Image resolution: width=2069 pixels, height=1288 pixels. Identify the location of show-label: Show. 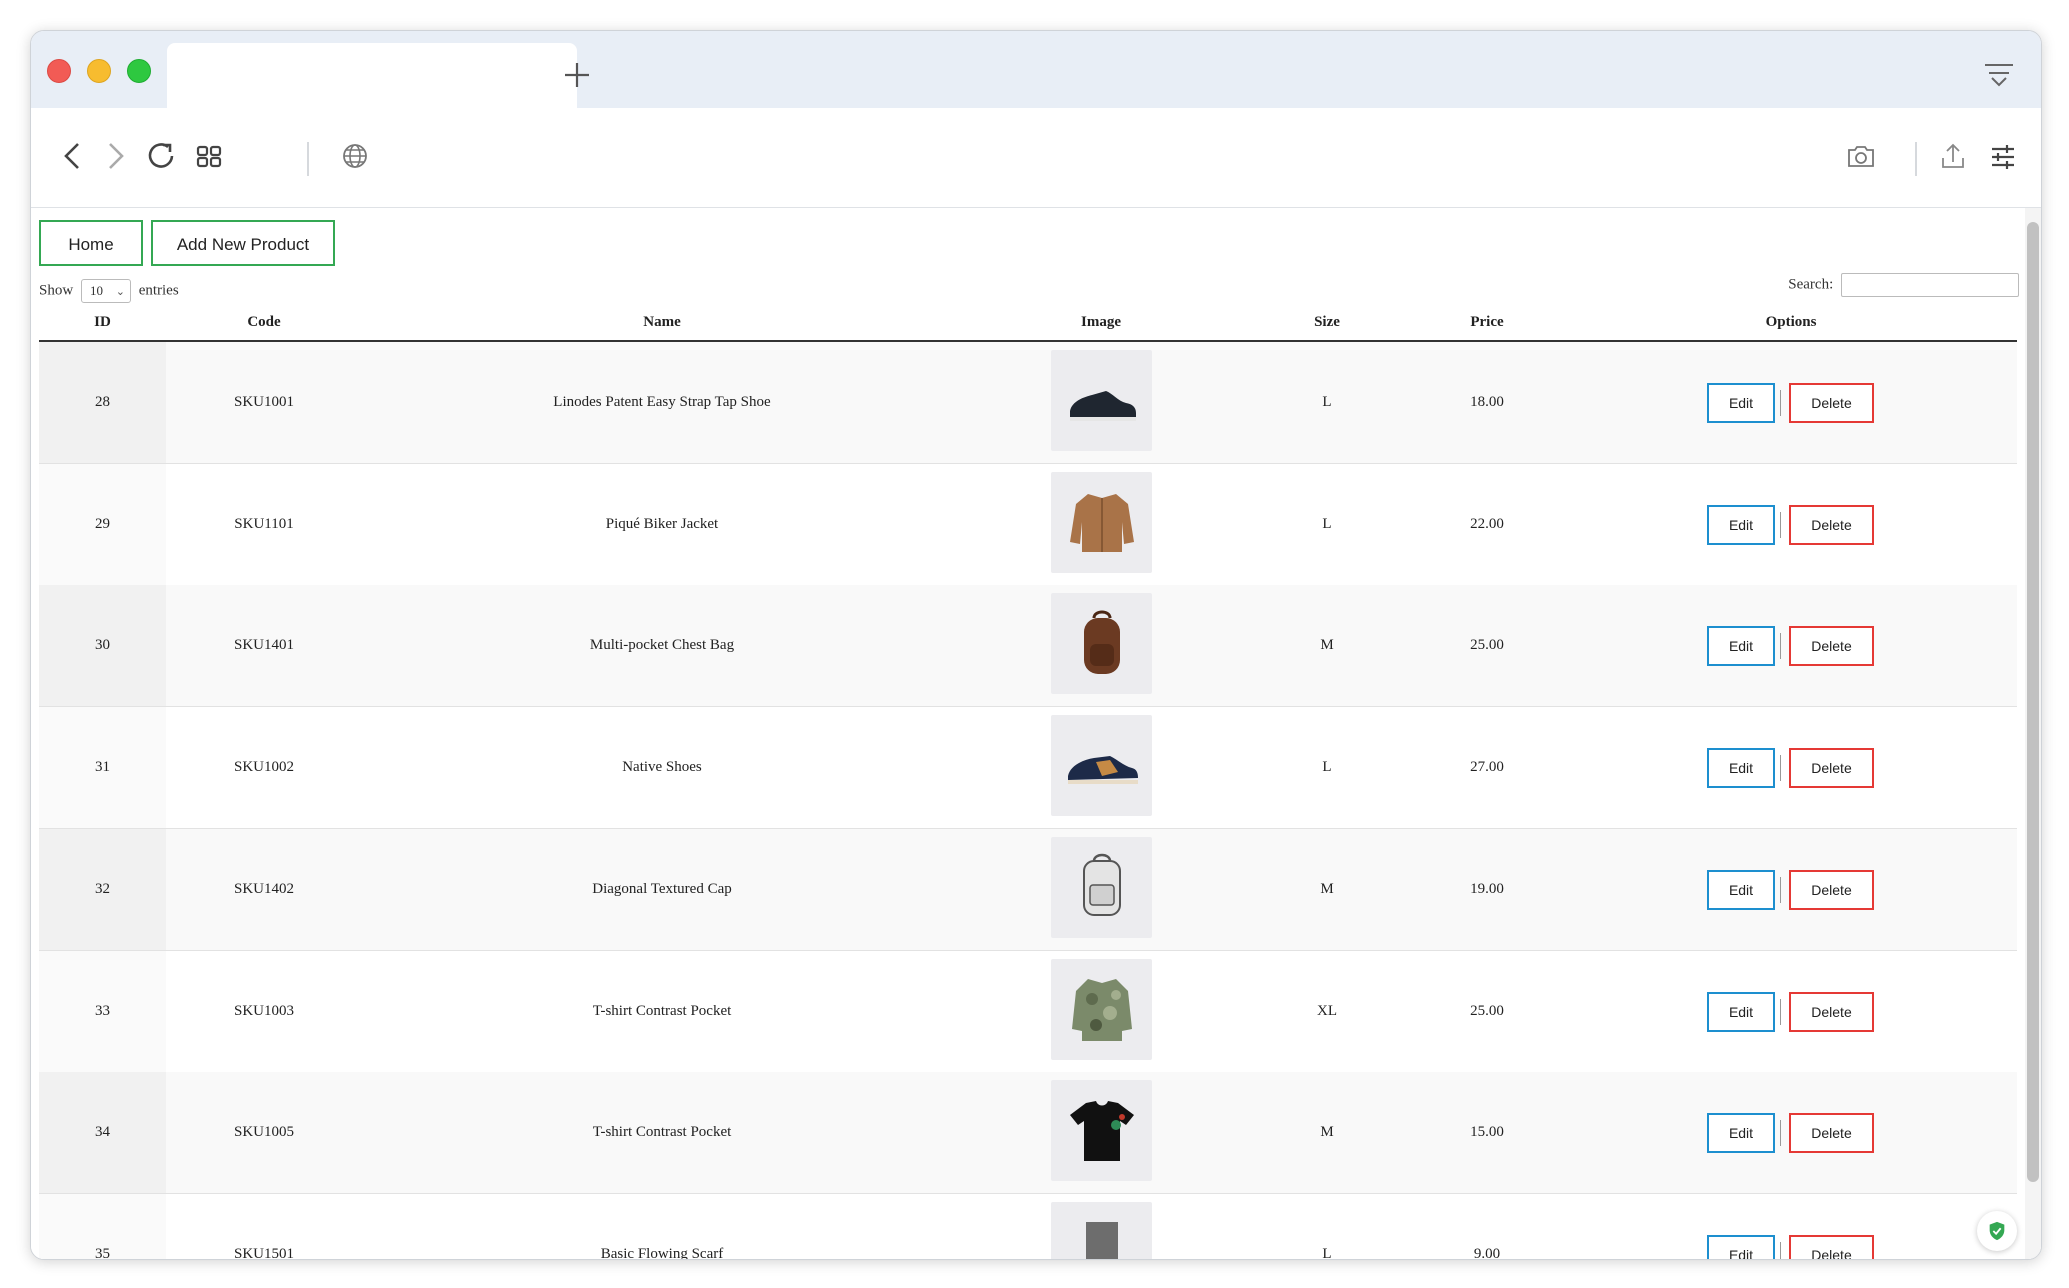
(56, 290).